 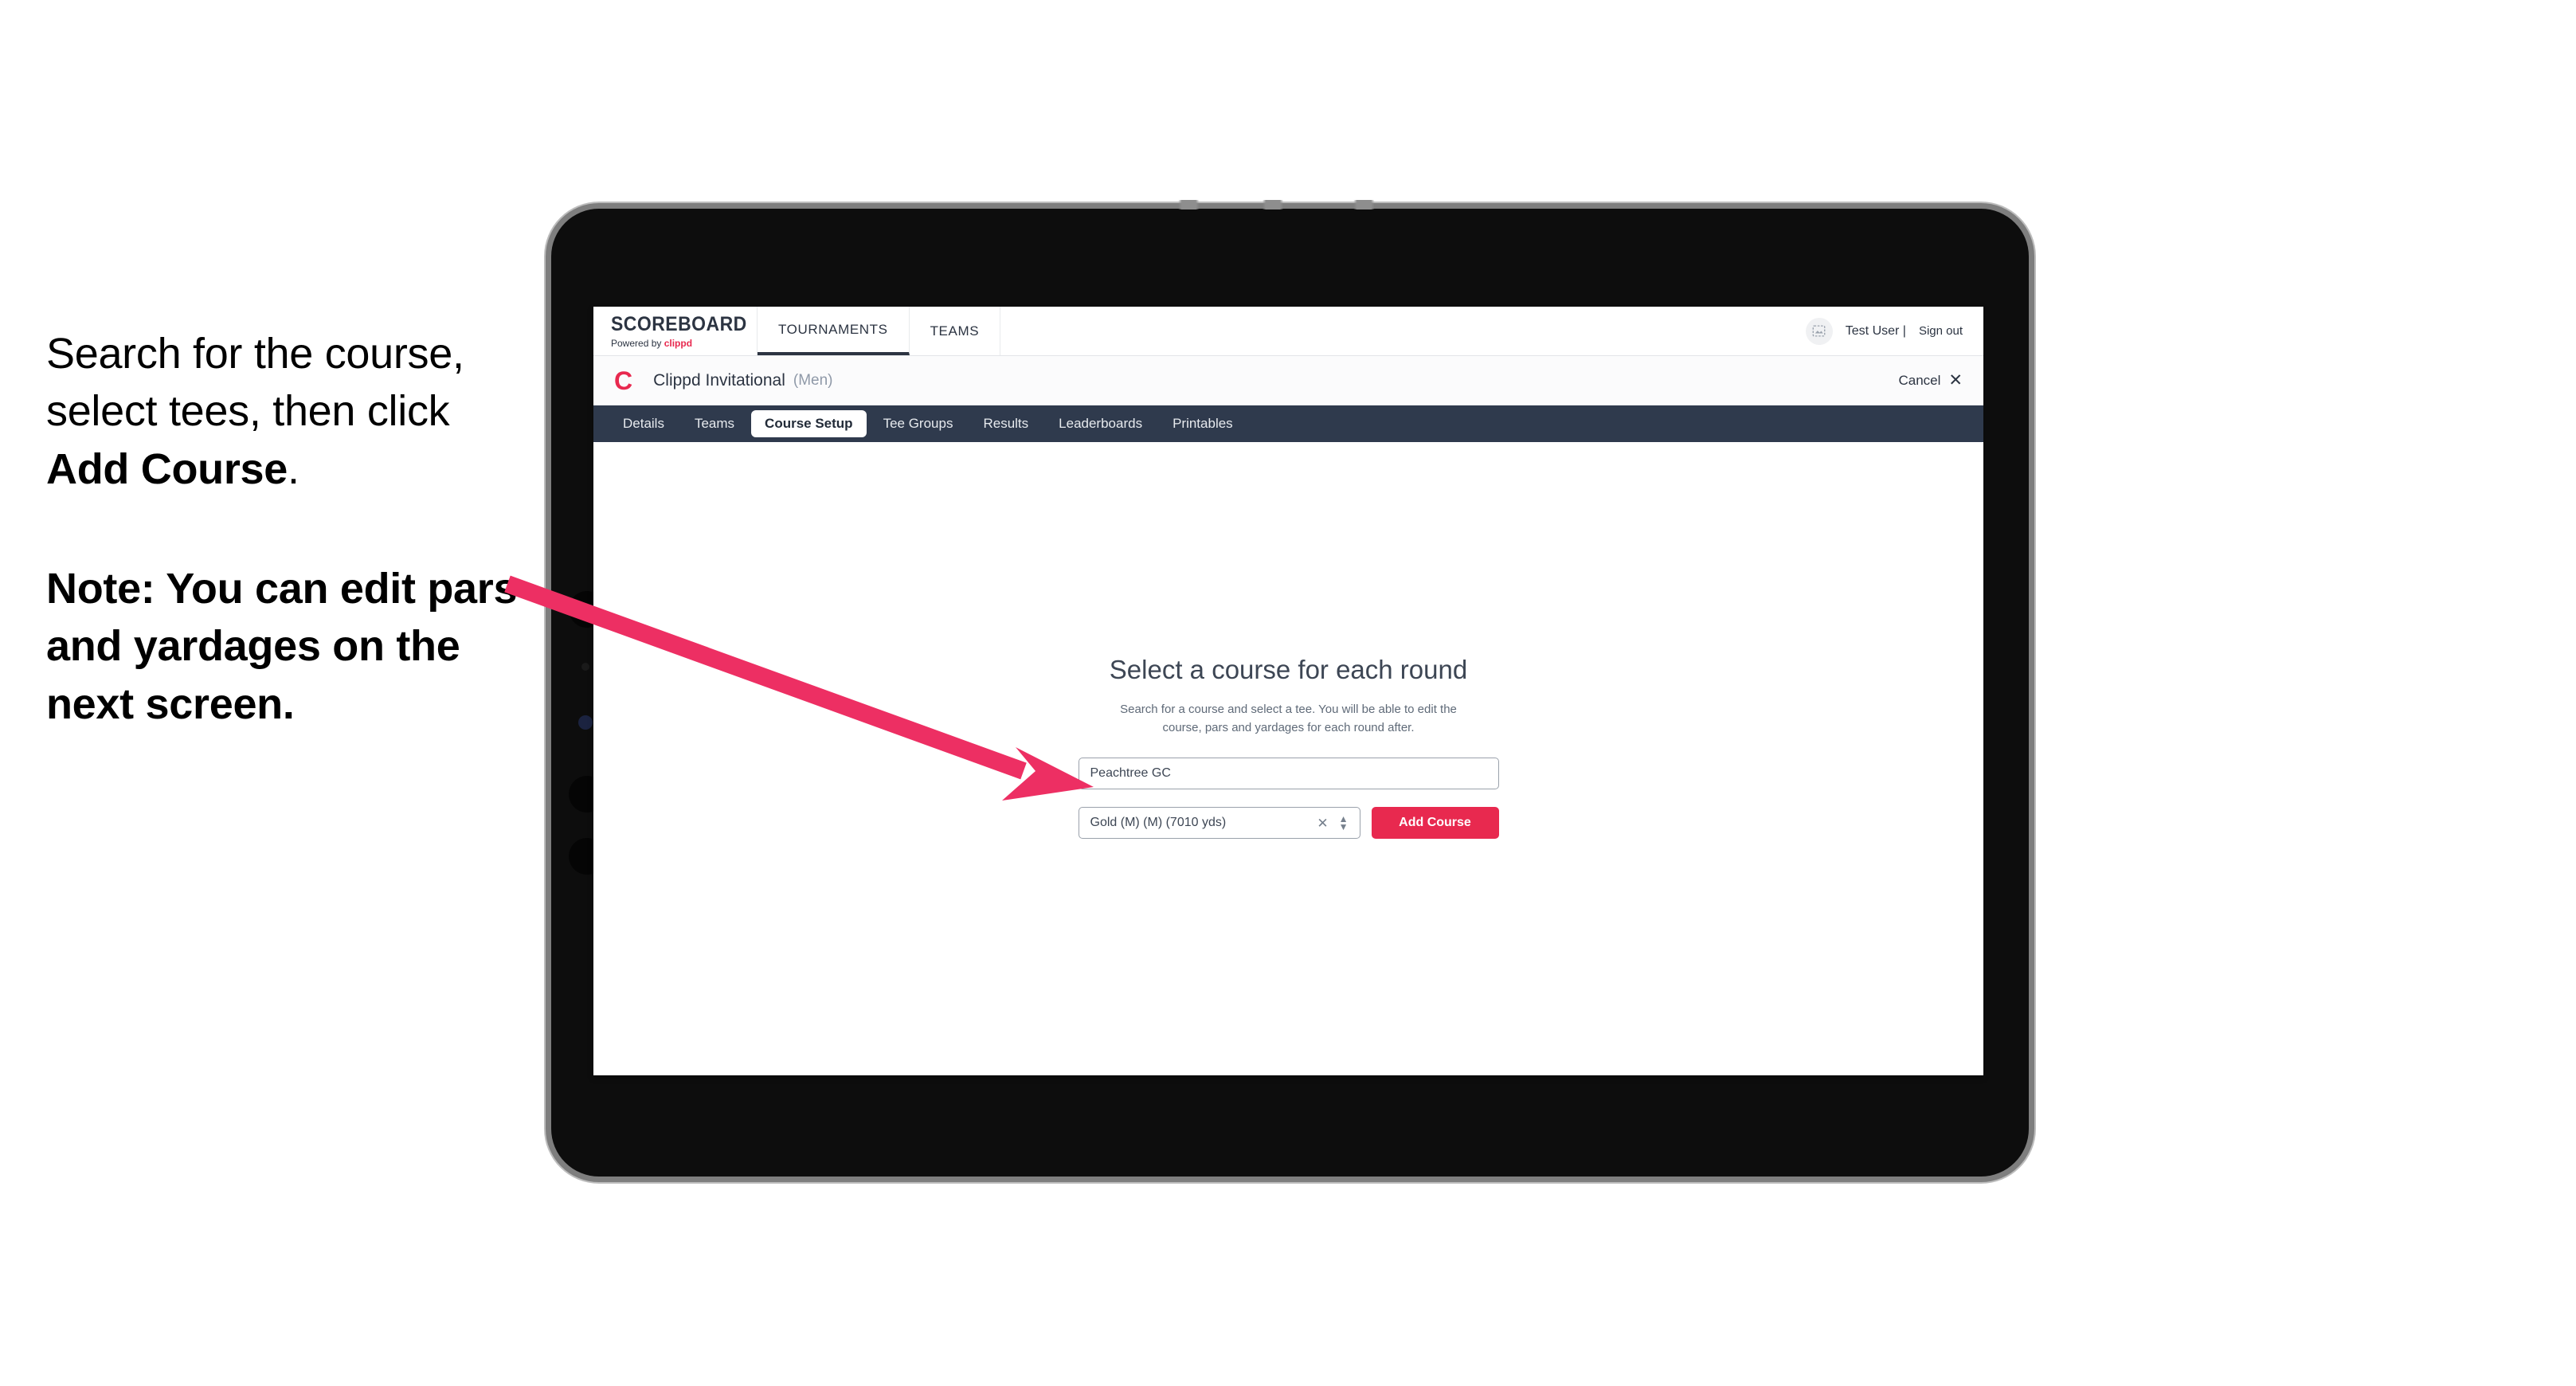 I want to click on tournament-title-row: C Clippd Invitational (Men) Cancel ✕, so click(x=1288, y=380).